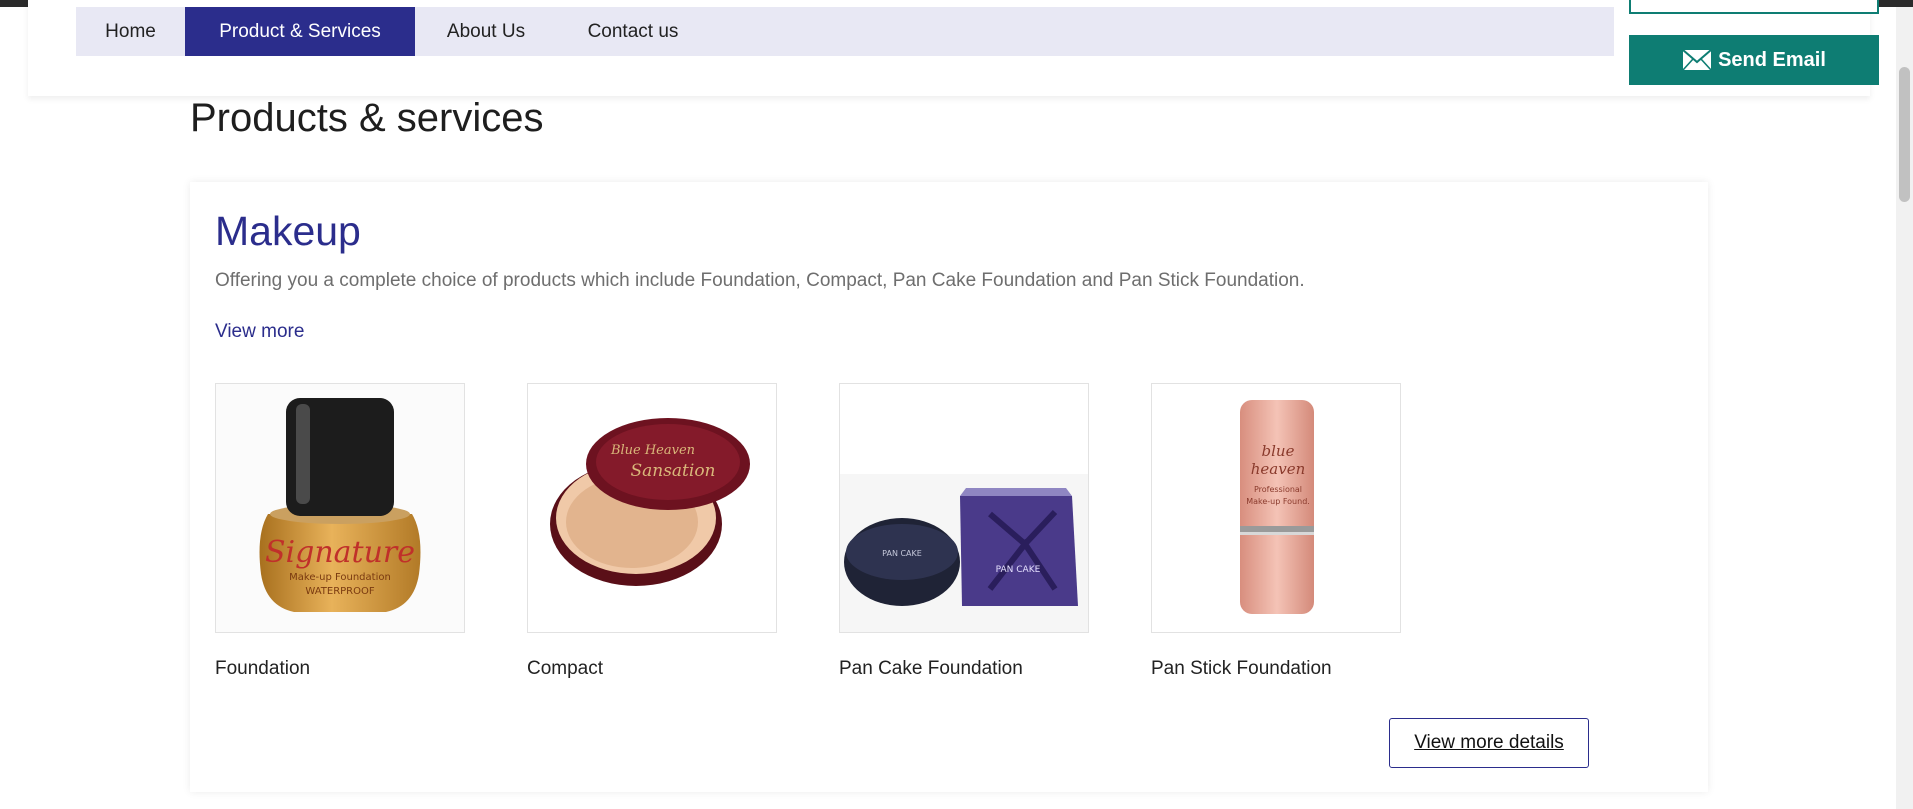 The width and height of the screenshot is (1913, 809). Describe the element at coordinates (672, 471) in the screenshot. I see `svg-text: Sansation` at that location.